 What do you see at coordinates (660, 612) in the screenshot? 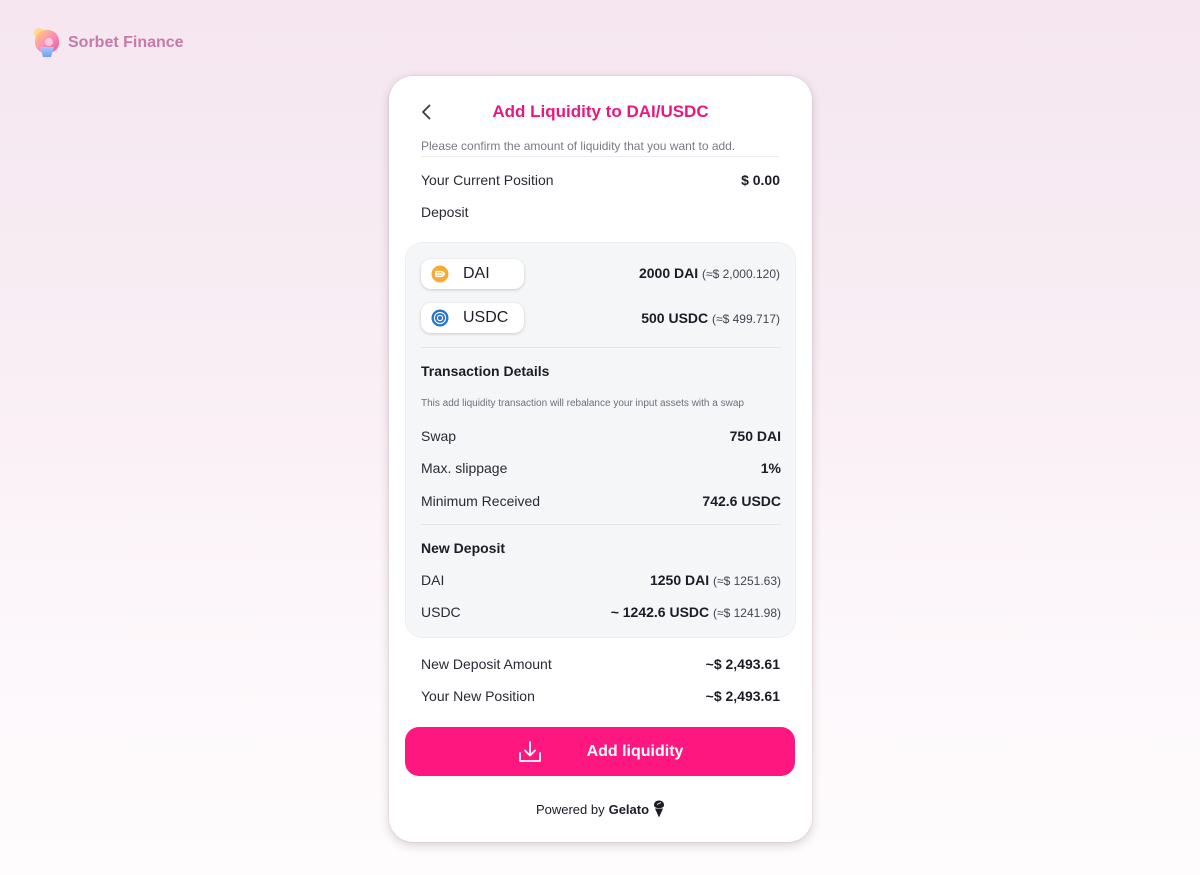
I see `new-deposit-usdc-value: ~ 1242.6 USDC` at bounding box center [660, 612].